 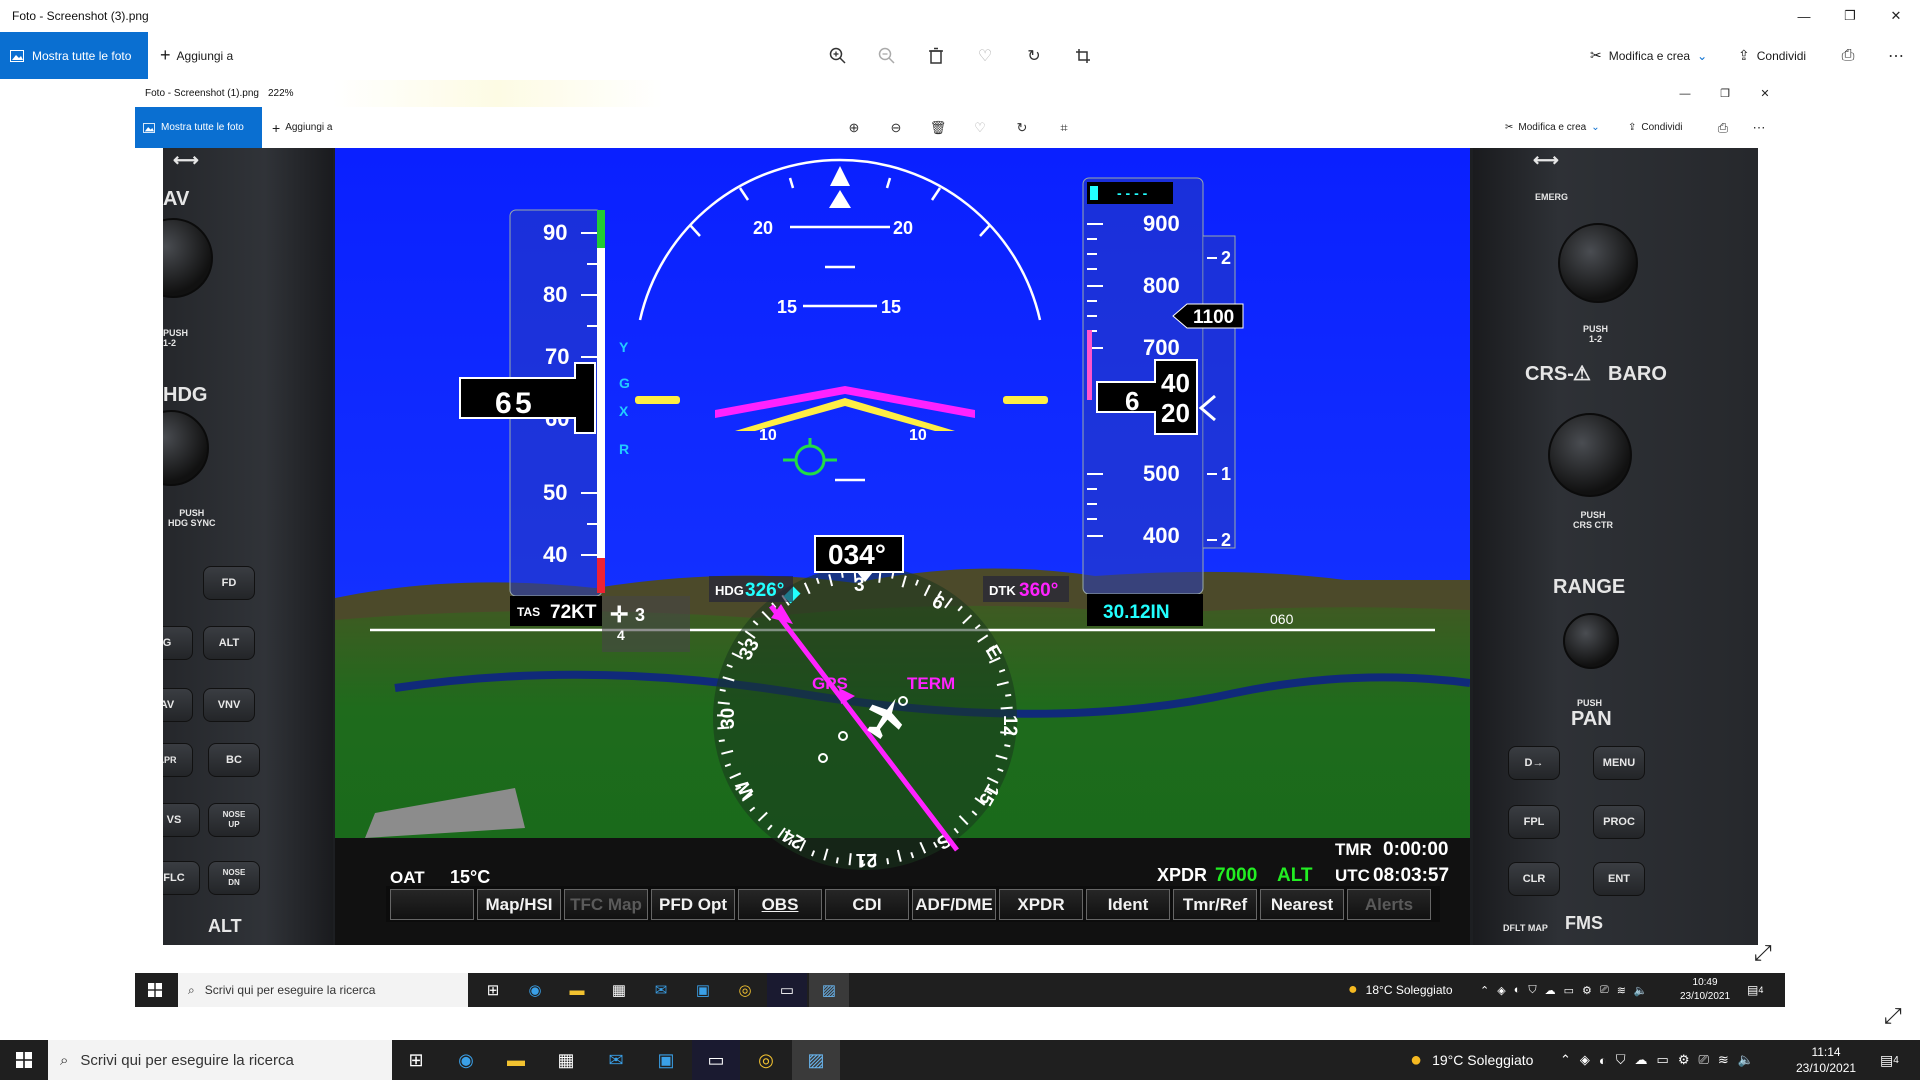 I want to click on softkey-ident: Ident, so click(x=1128, y=904).